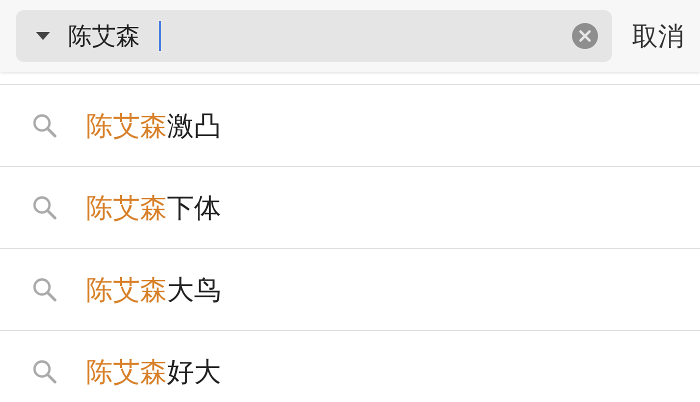 This screenshot has height=402, width=700. What do you see at coordinates (314, 36) in the screenshot?
I see `search-field: 陈艾森` at bounding box center [314, 36].